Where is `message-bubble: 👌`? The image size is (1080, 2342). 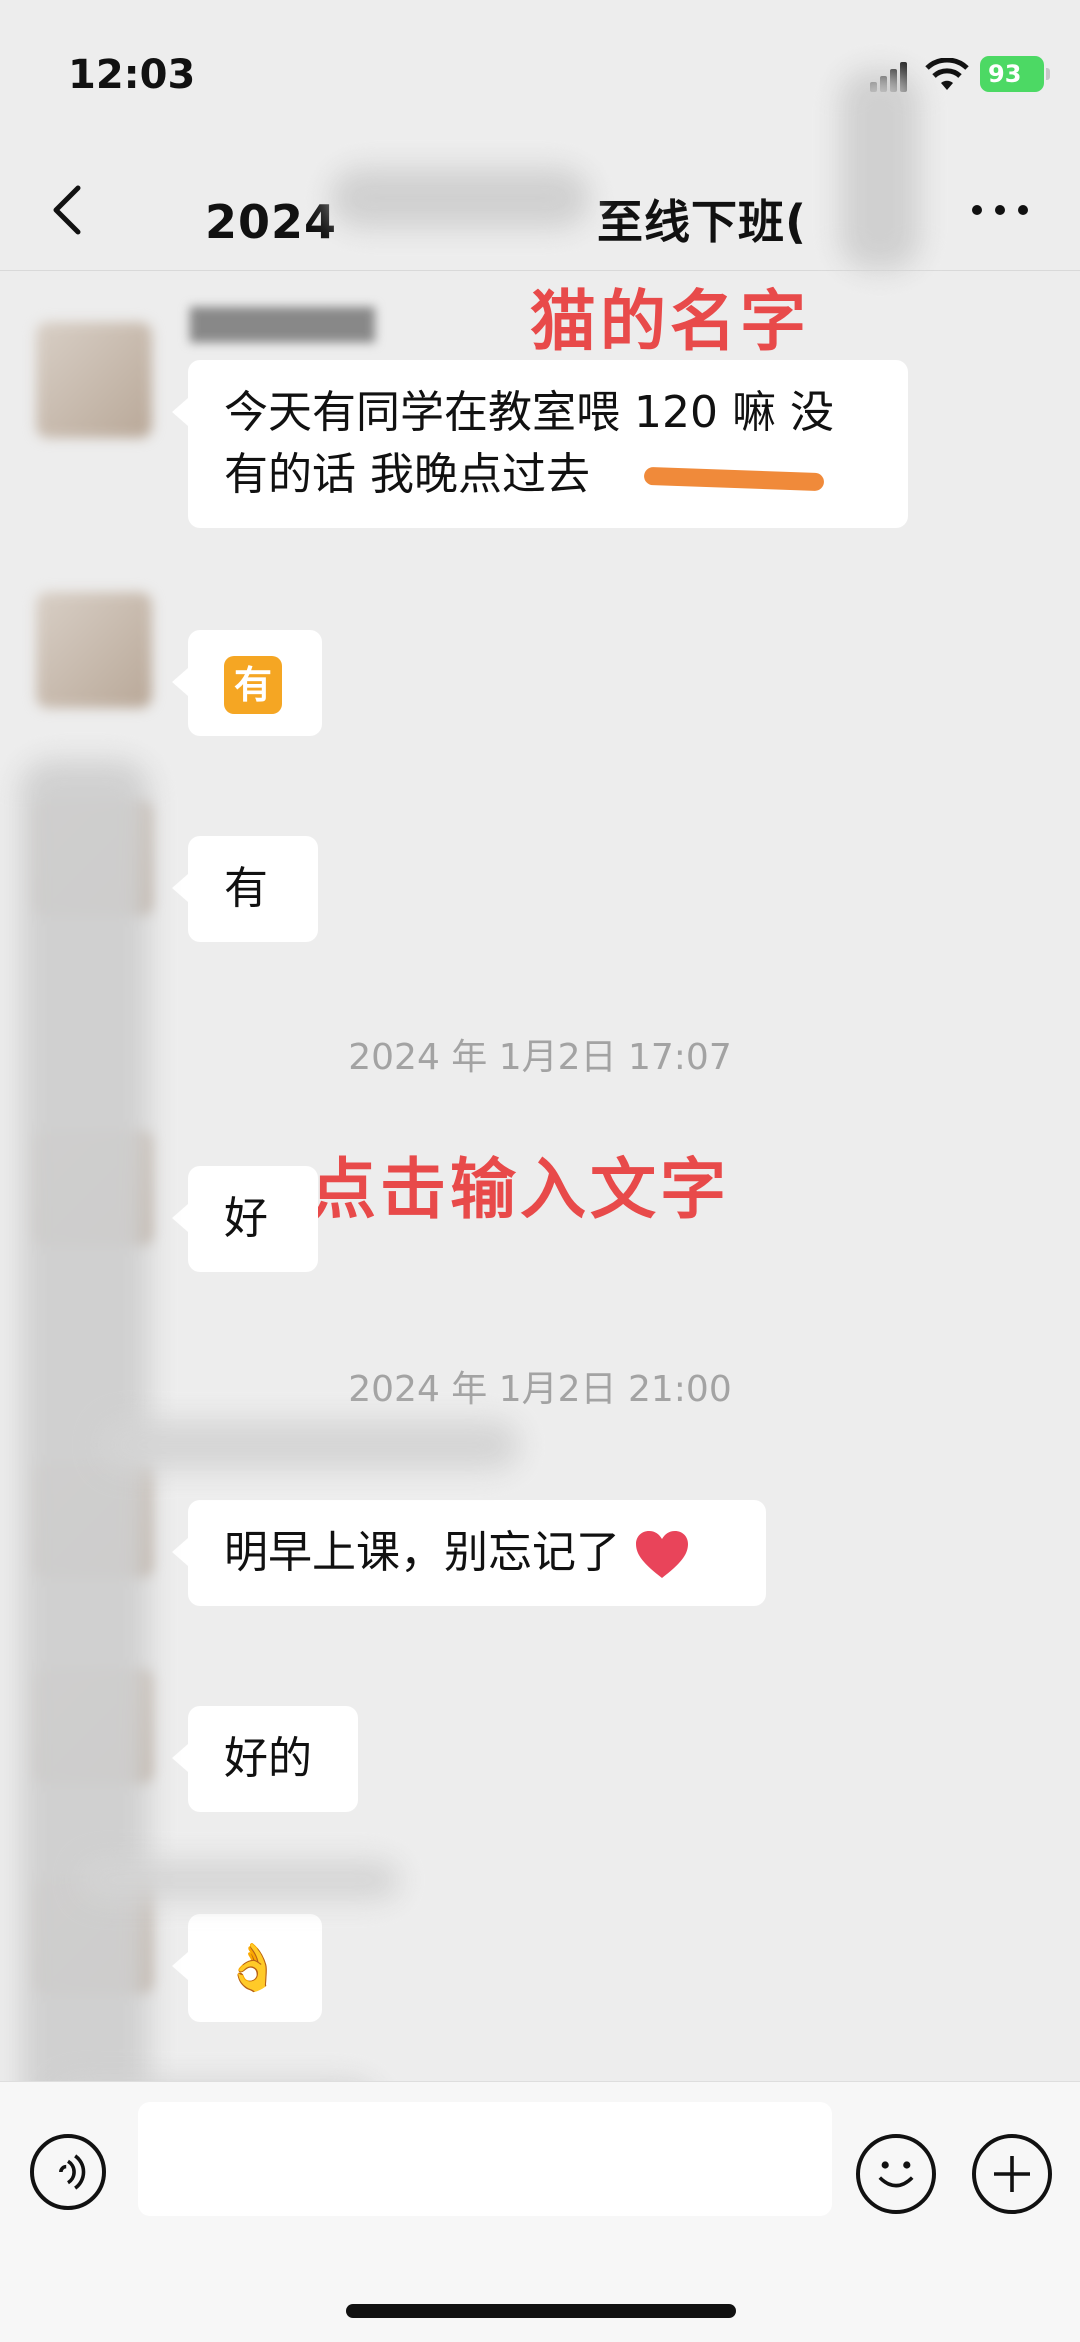 message-bubble: 👌 is located at coordinates (247, 1968).